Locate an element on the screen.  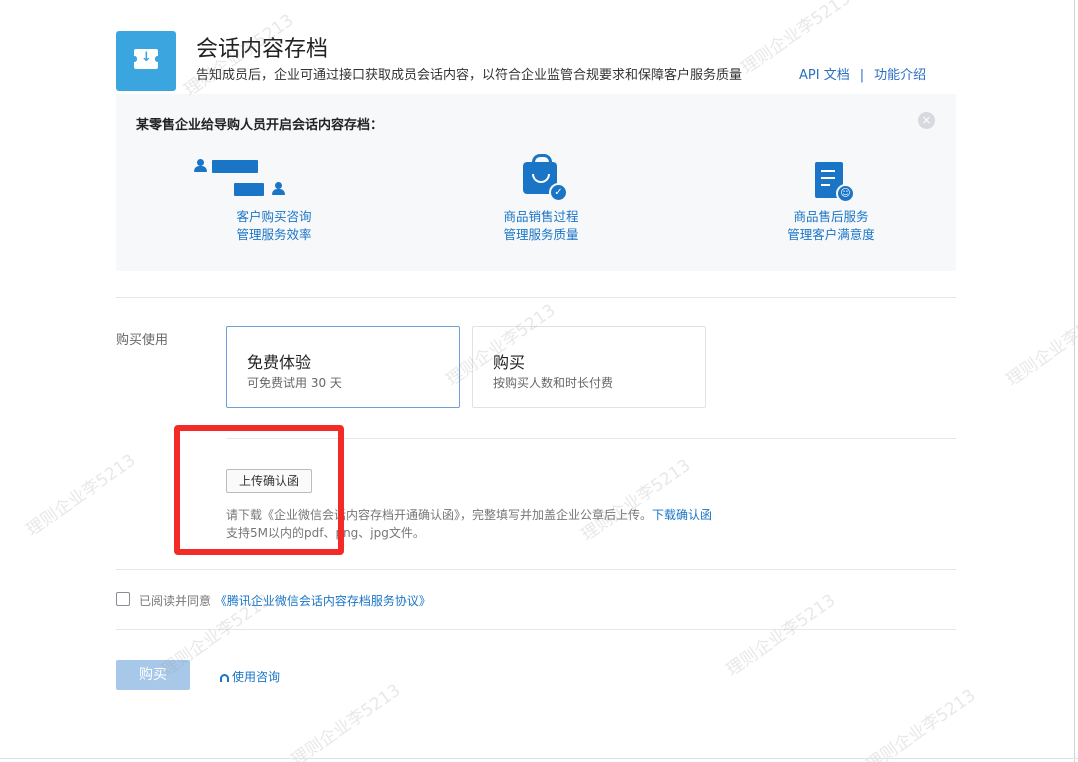
feature-line-2: 管理服务质量 is located at coordinates (541, 234).